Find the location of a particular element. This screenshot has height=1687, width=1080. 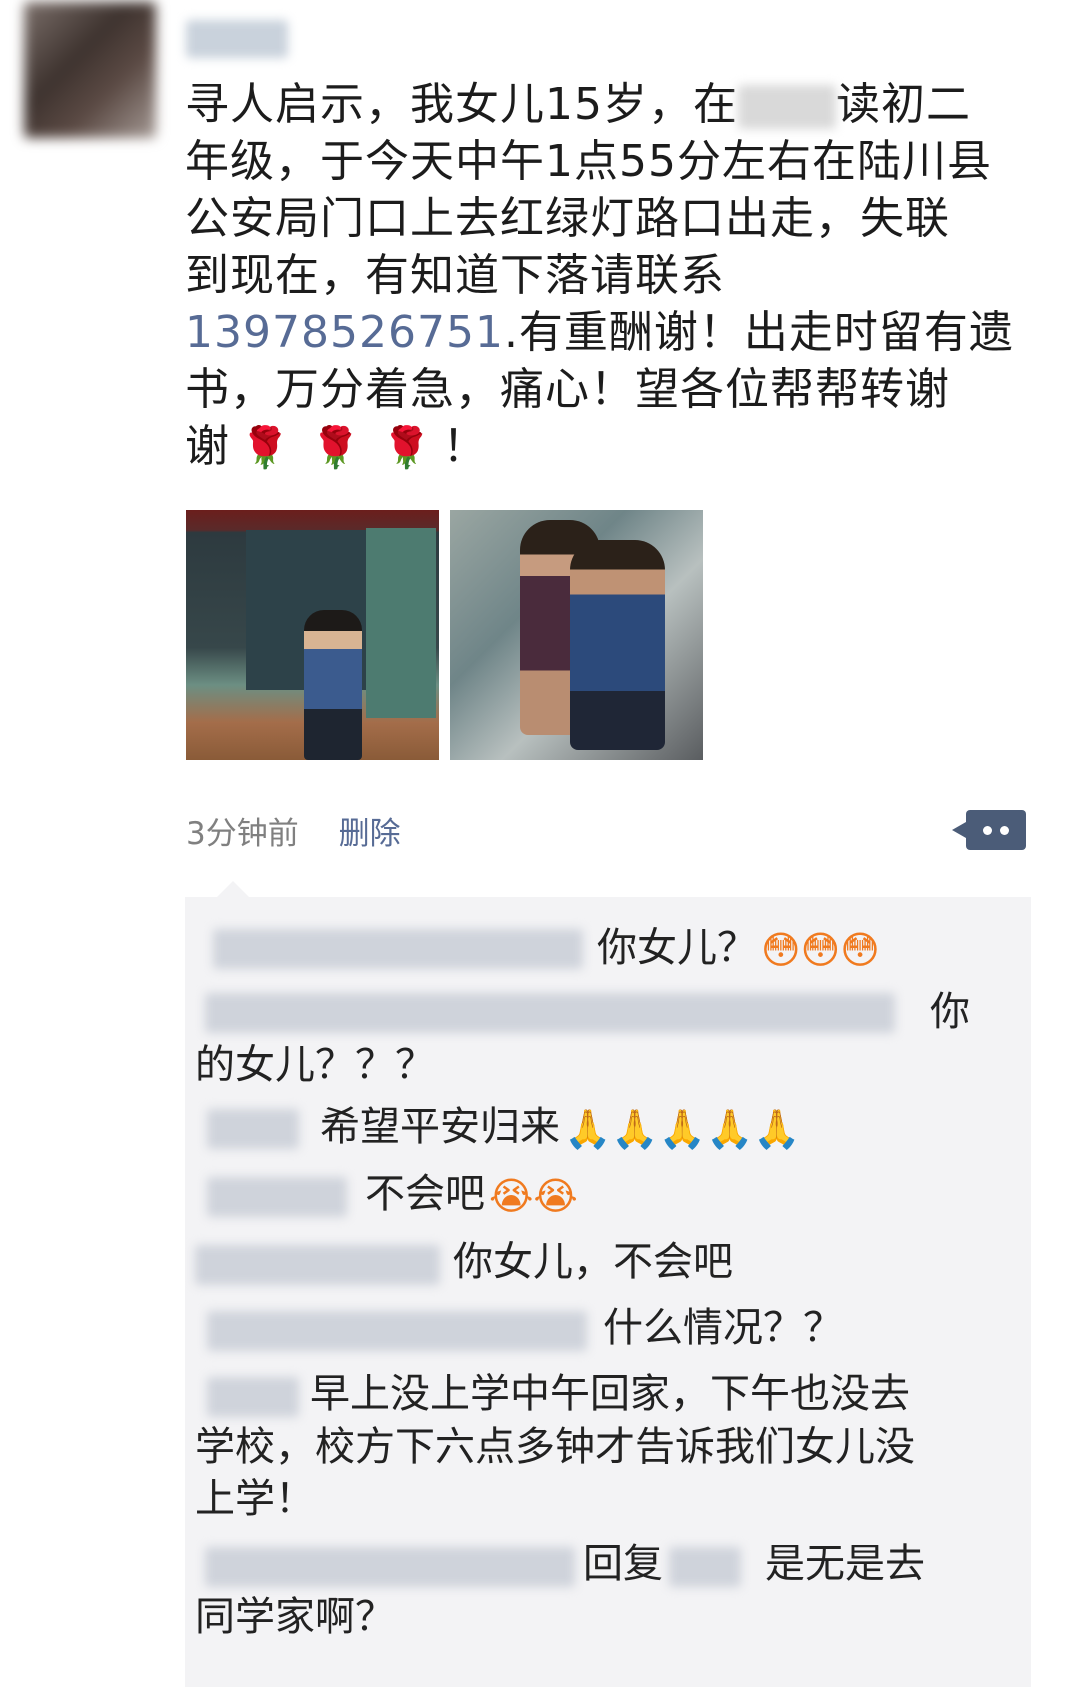

comment-text: 什么情况？？ is located at coordinates (723, 1328).